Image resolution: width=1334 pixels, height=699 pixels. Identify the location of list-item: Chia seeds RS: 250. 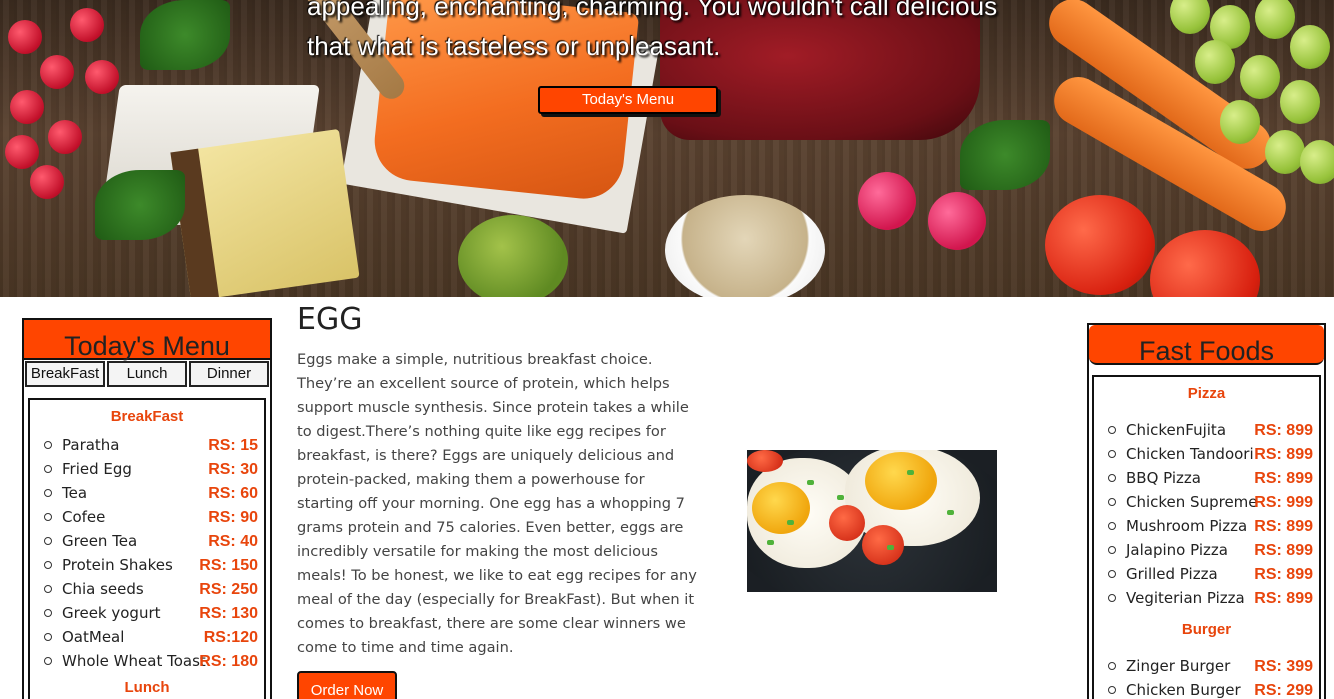
(147, 590).